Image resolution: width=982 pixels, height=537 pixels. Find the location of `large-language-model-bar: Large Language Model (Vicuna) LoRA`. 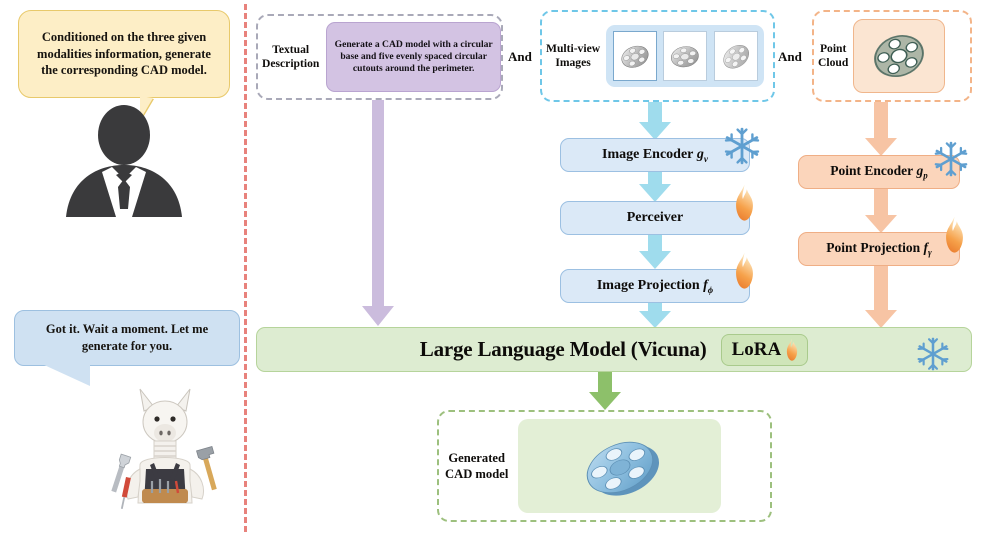

large-language-model-bar: Large Language Model (Vicuna) LoRA is located at coordinates (614, 349).